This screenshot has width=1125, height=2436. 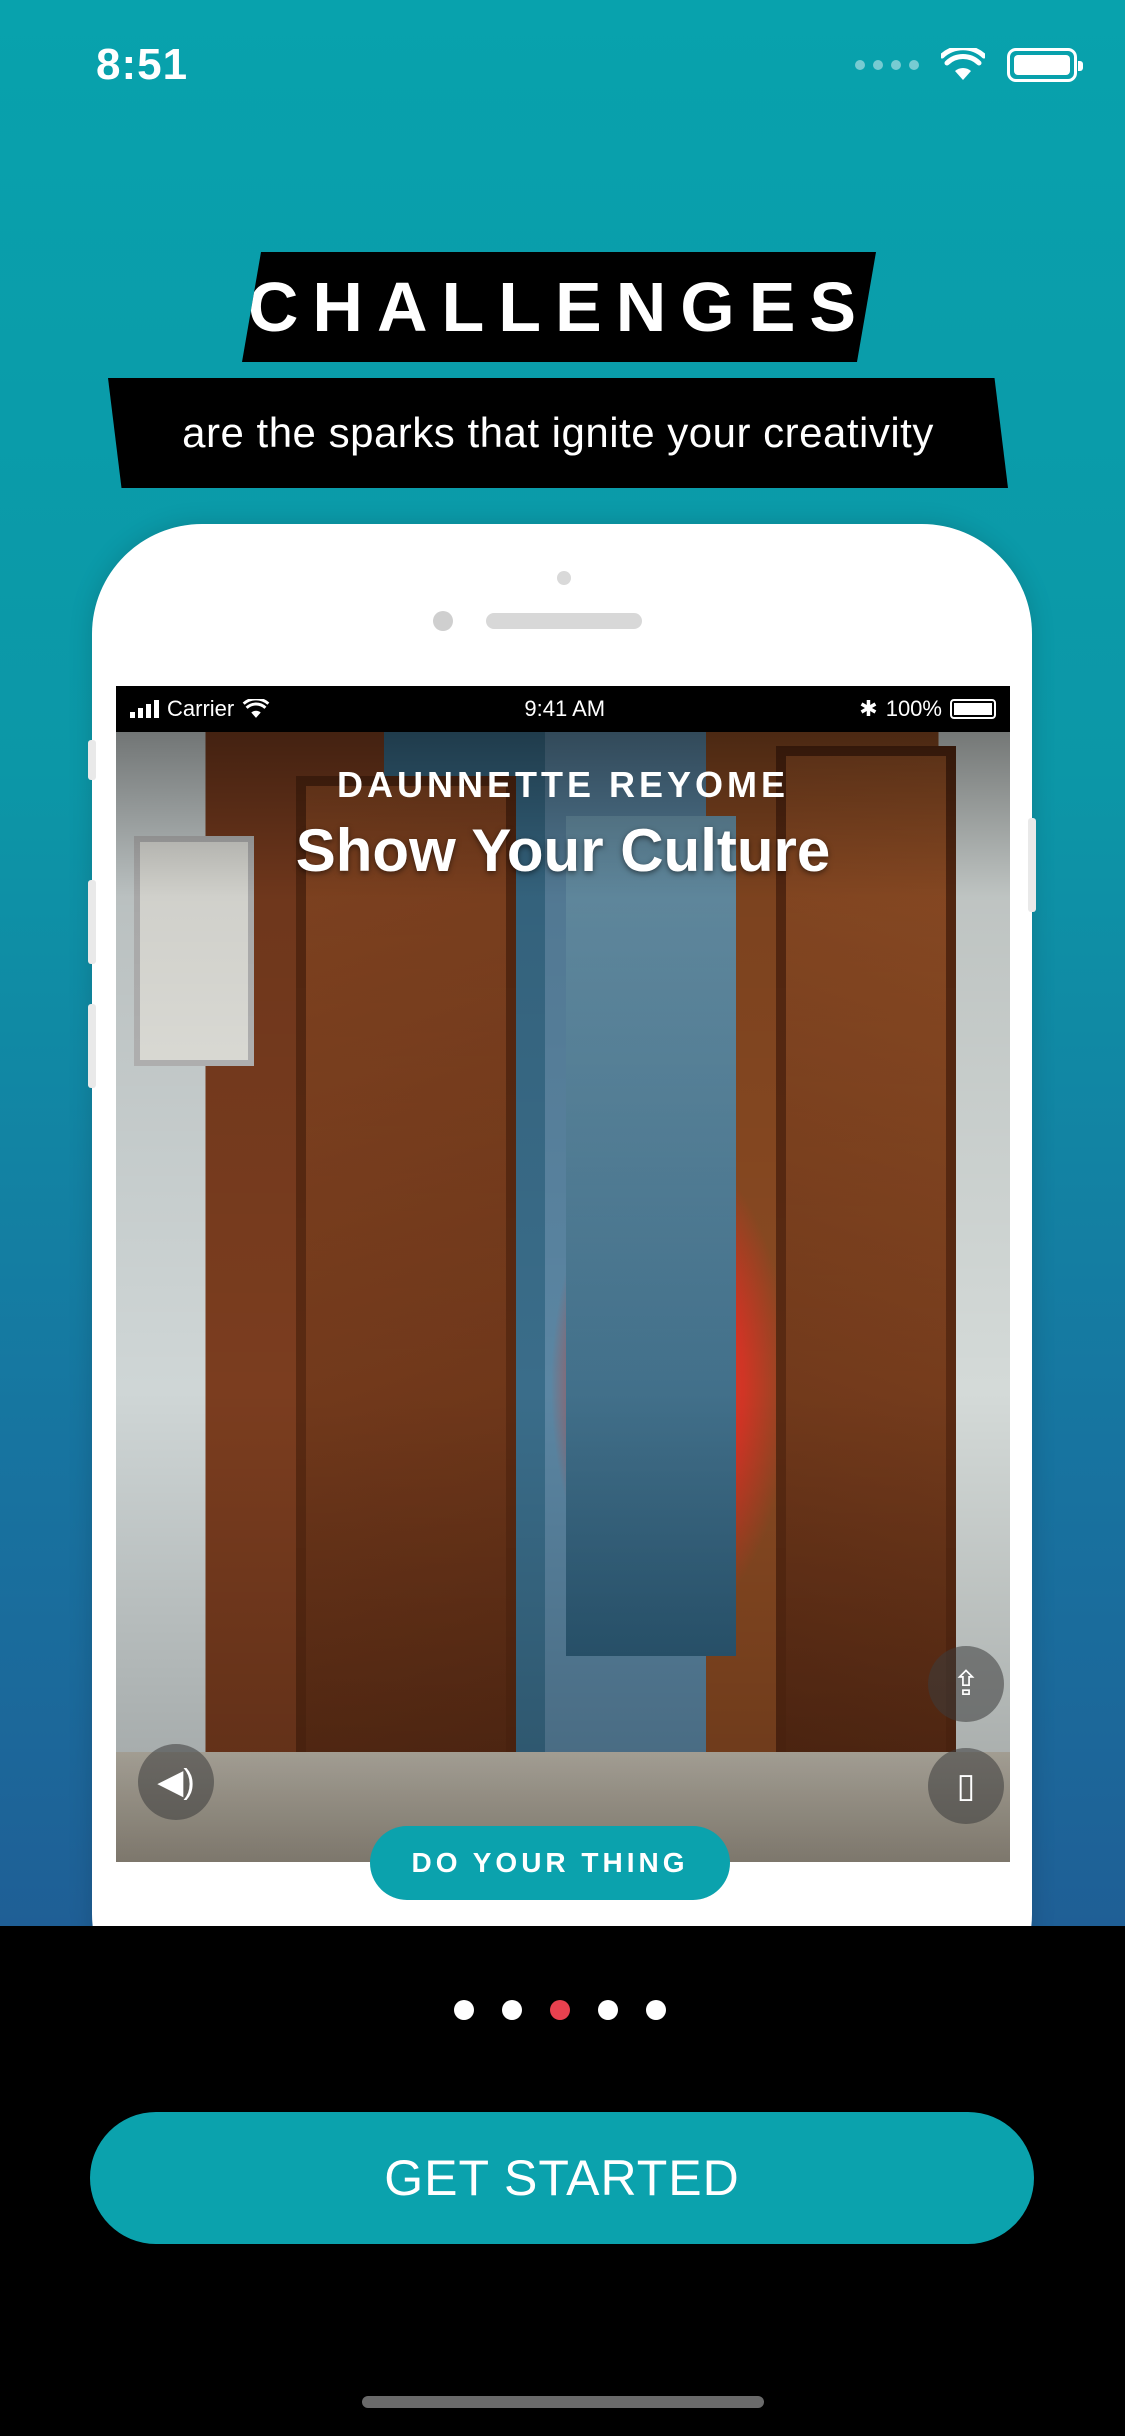 I want to click on page-indicator, so click(x=560, y=2010).